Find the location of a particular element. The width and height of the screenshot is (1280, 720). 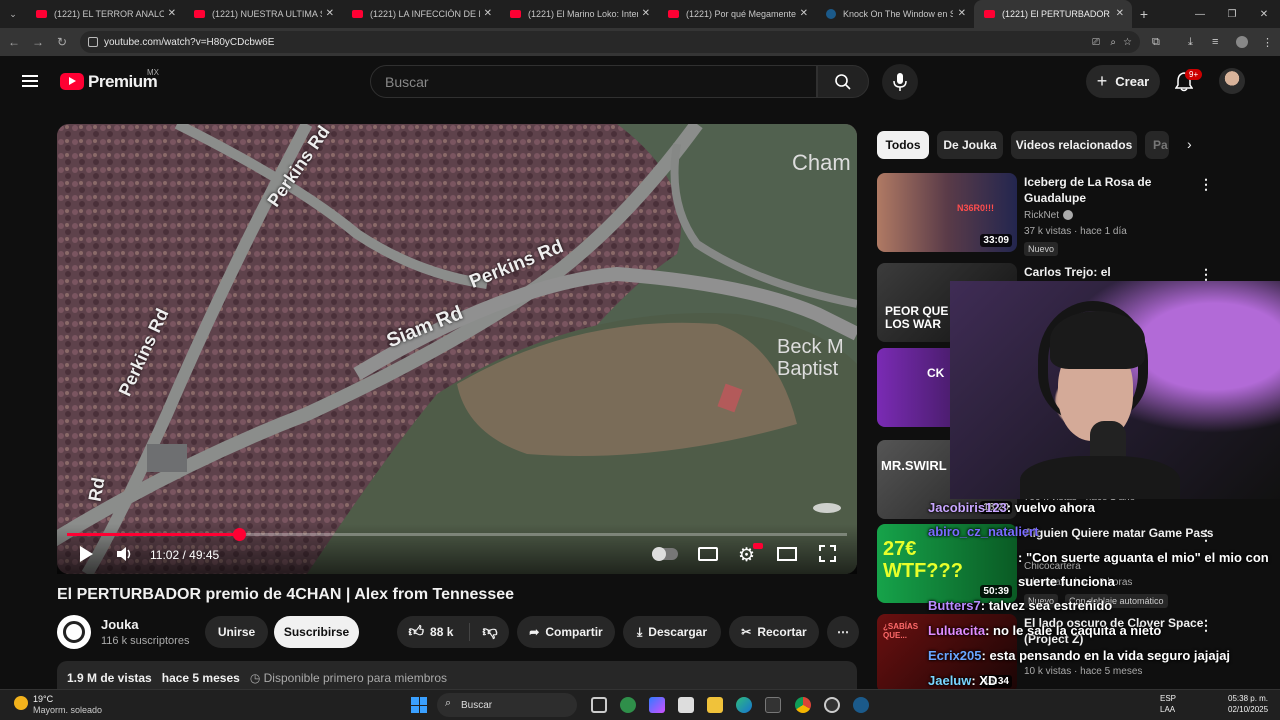

video-thumbnail: N36R0!!! 33:09 is located at coordinates (947, 212).